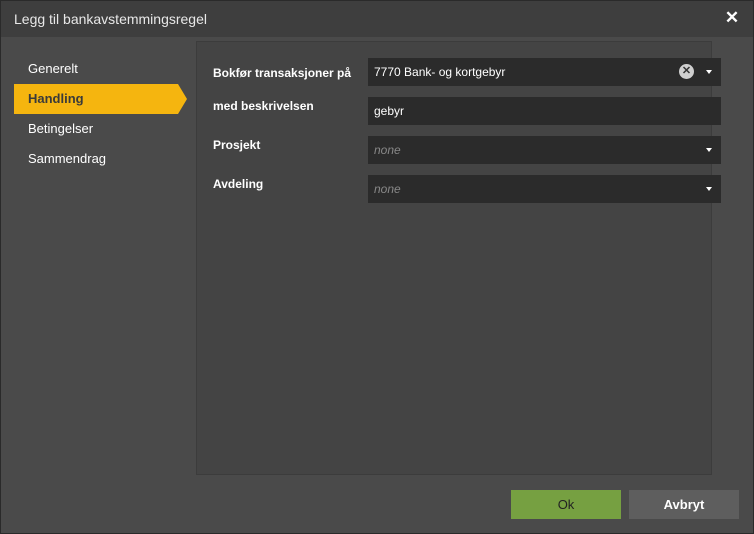 Image resolution: width=754 pixels, height=534 pixels. I want to click on titlebar: Legg til bankavstemmingsregel ✕, so click(377, 19).